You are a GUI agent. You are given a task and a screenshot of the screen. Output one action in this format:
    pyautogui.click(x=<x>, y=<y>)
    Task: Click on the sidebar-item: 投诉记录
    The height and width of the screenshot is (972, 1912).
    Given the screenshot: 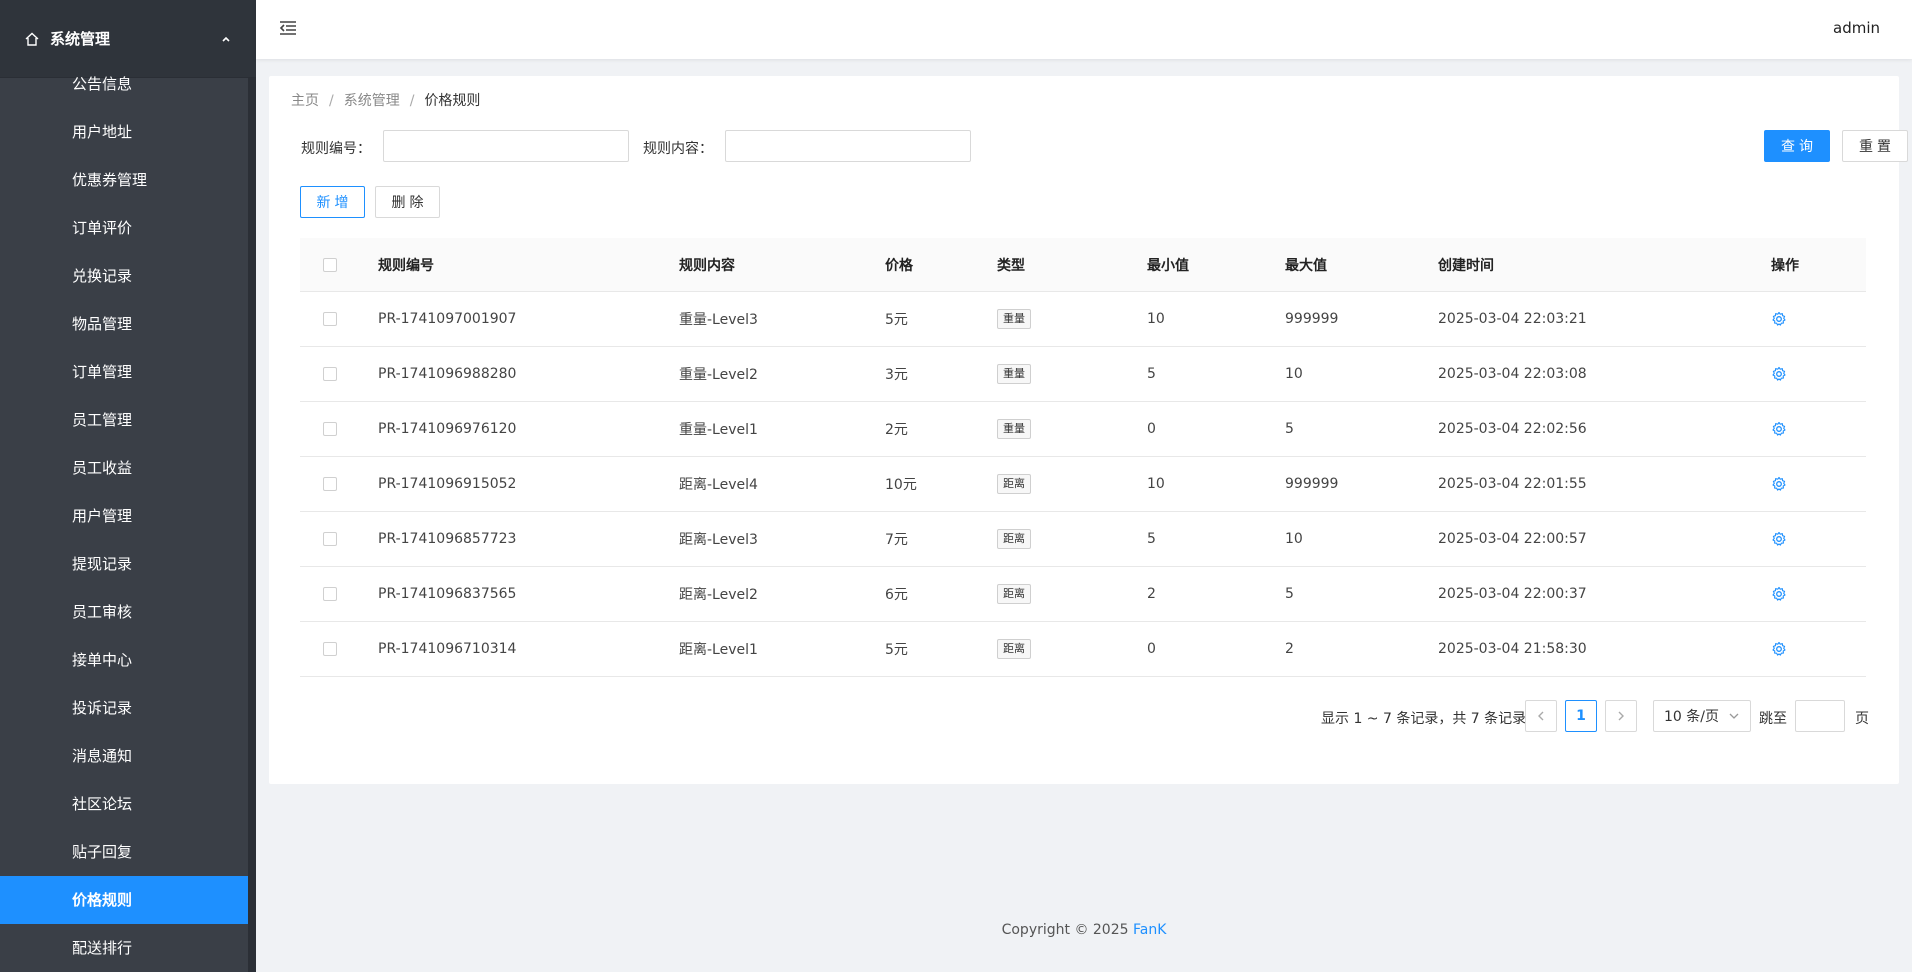 What is the action you would take?
    pyautogui.click(x=124, y=708)
    